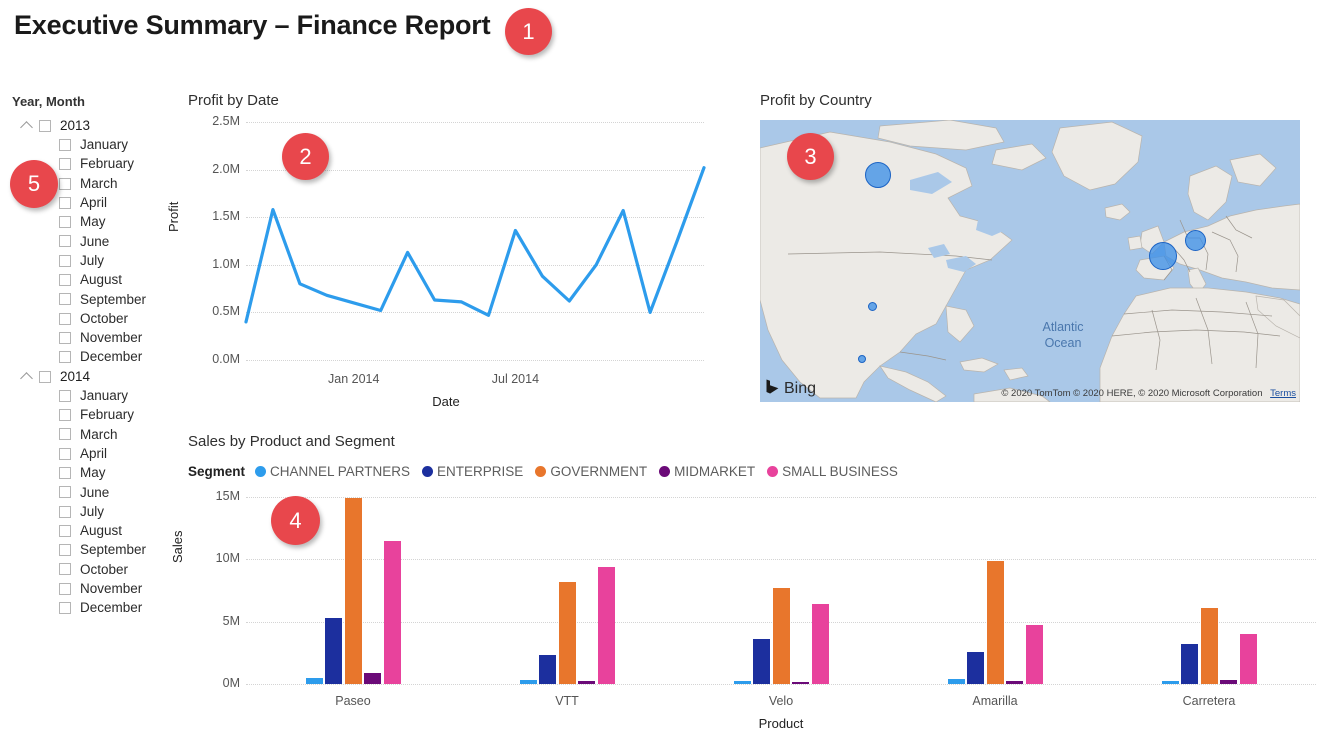 Image resolution: width=1322 pixels, height=741 pixels. What do you see at coordinates (1209, 645) in the screenshot?
I see `bar-carretera-government` at bounding box center [1209, 645].